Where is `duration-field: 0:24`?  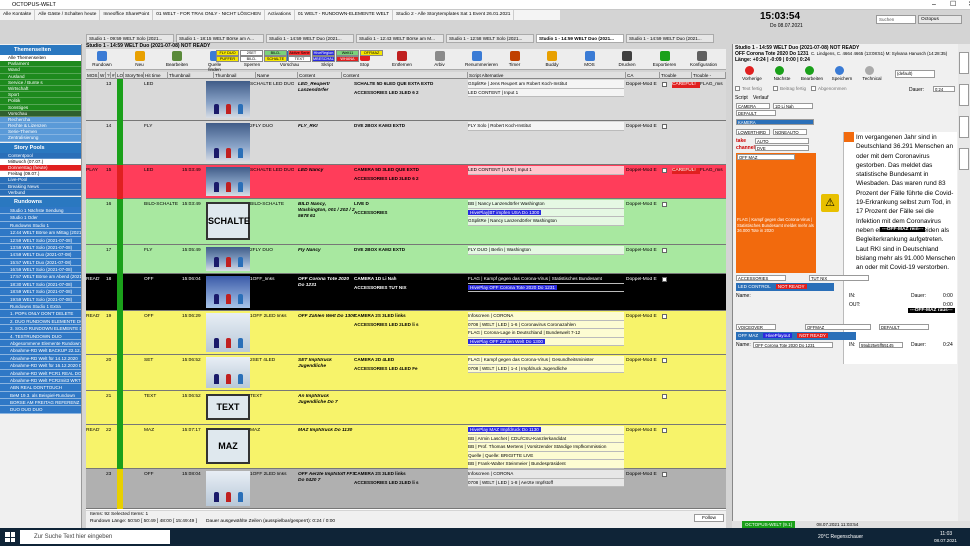 duration-field: 0:24 is located at coordinates (944, 89).